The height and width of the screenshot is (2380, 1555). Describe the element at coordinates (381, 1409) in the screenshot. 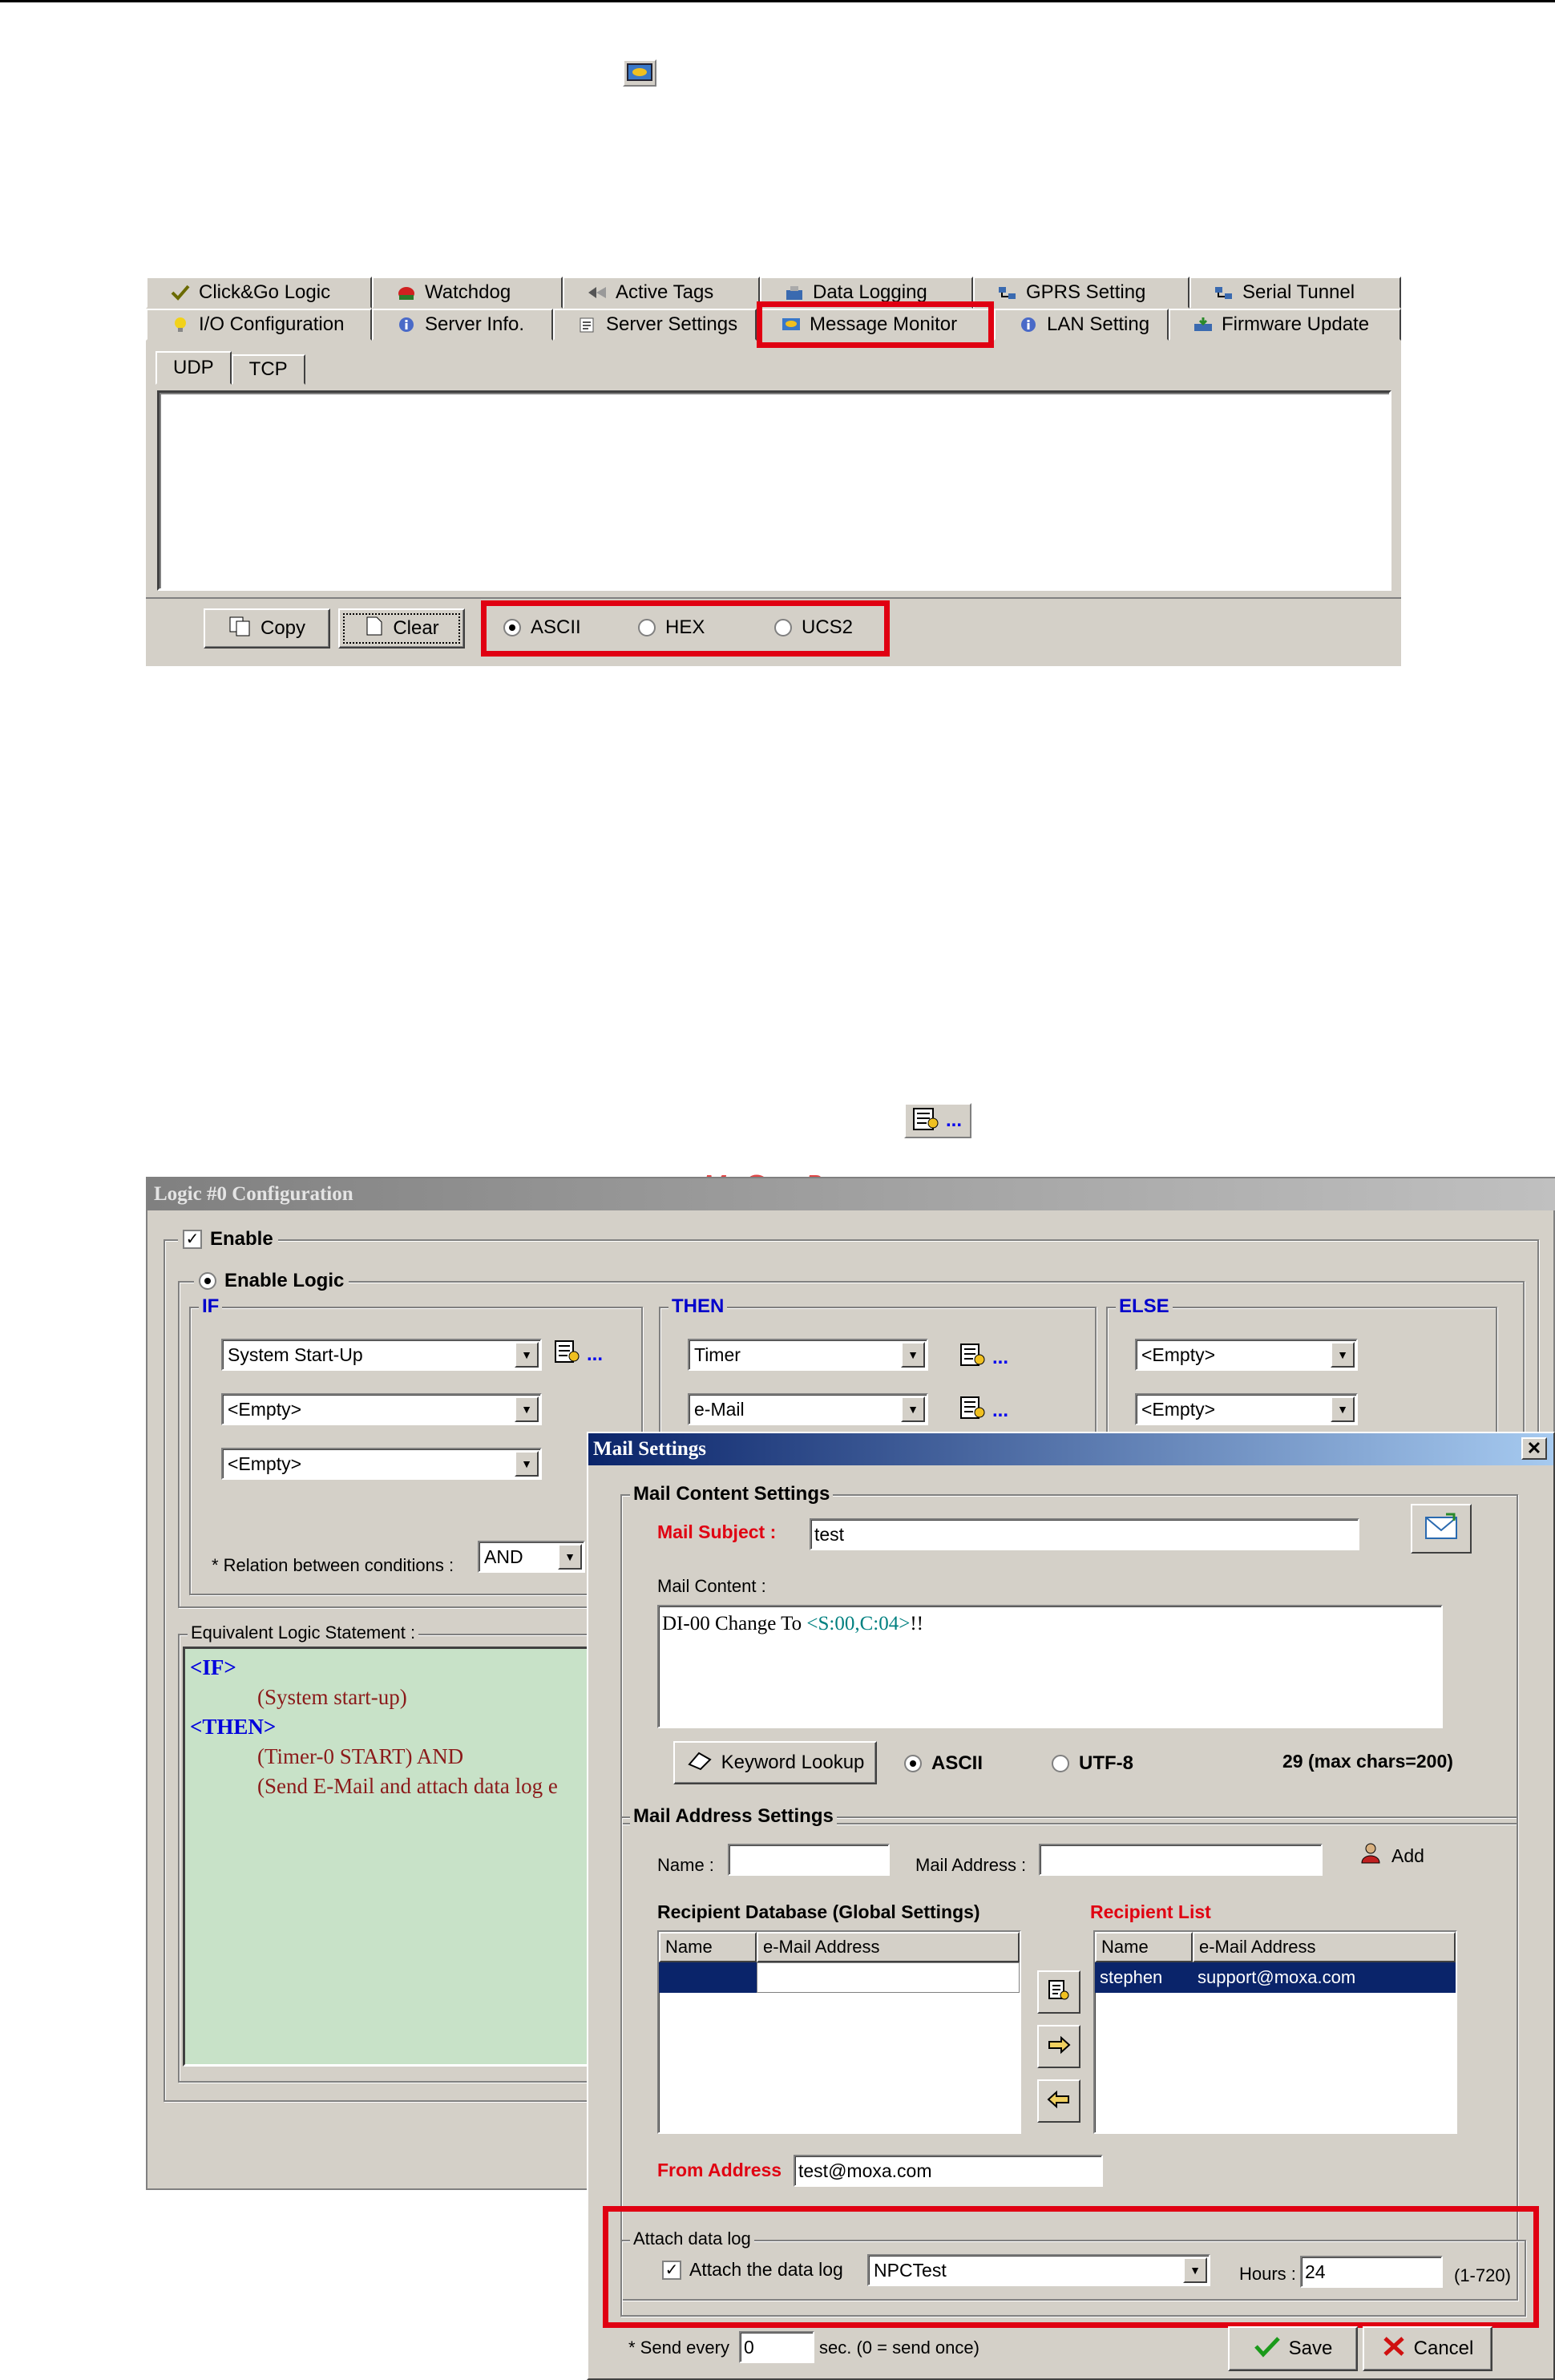

I see `if-condition-2-select: <Empty> ▼` at that location.